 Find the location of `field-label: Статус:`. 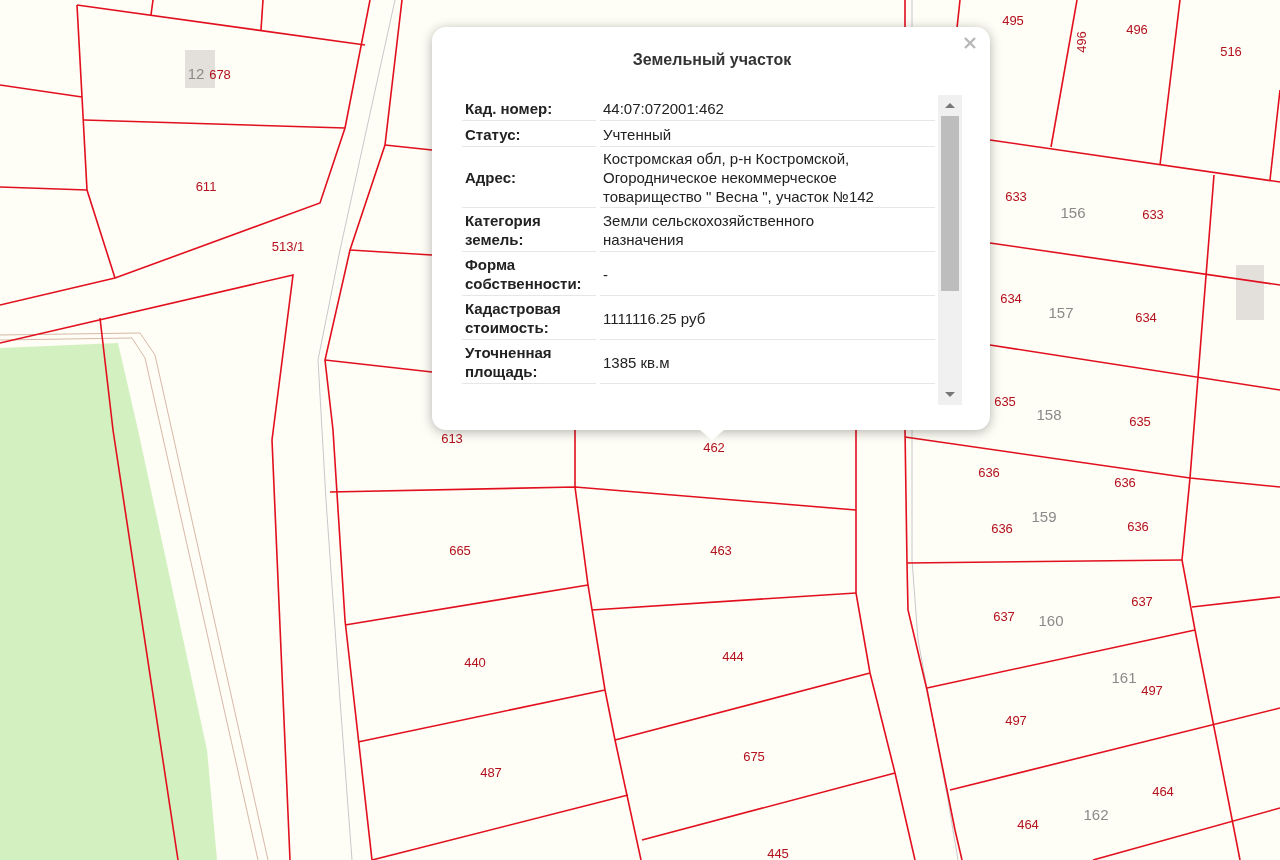

field-label: Статус: is located at coordinates (529, 134).